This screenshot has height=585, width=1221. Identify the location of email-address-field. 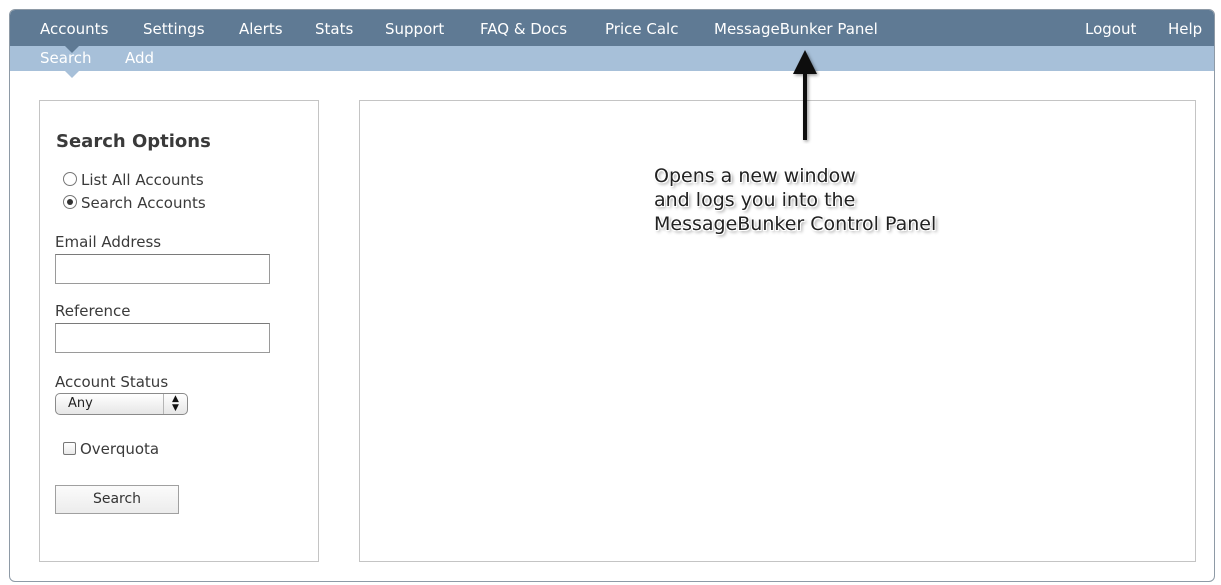
(162, 269).